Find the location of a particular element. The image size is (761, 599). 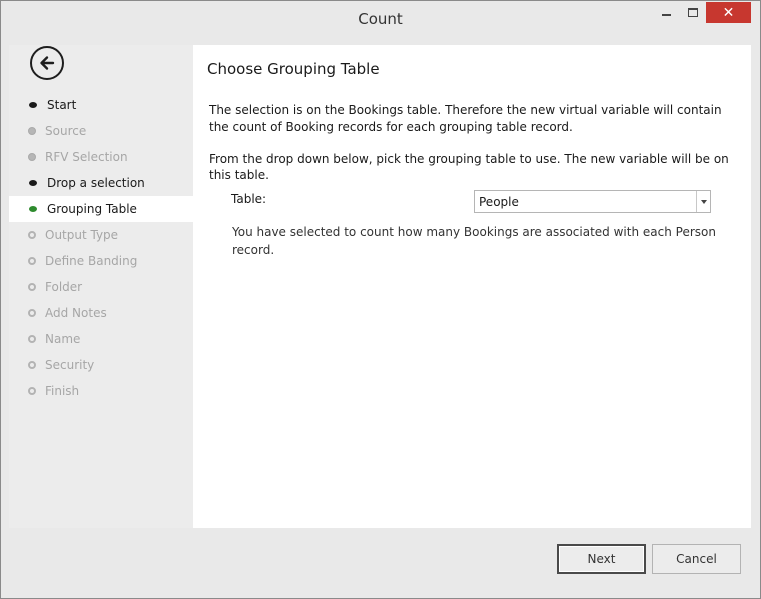

close-button: ✕ is located at coordinates (728, 12).